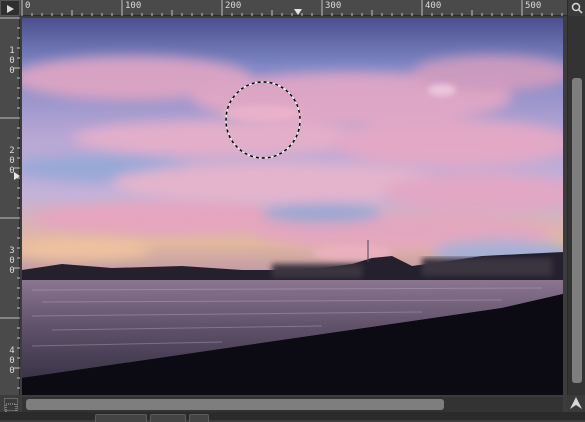 The image size is (585, 422). I want to click on status-extra-widget, so click(199, 418).